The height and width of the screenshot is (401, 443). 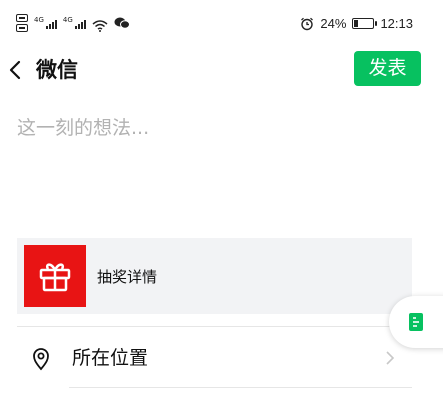 What do you see at coordinates (45, 23) in the screenshot?
I see `signal-icon: 4G` at bounding box center [45, 23].